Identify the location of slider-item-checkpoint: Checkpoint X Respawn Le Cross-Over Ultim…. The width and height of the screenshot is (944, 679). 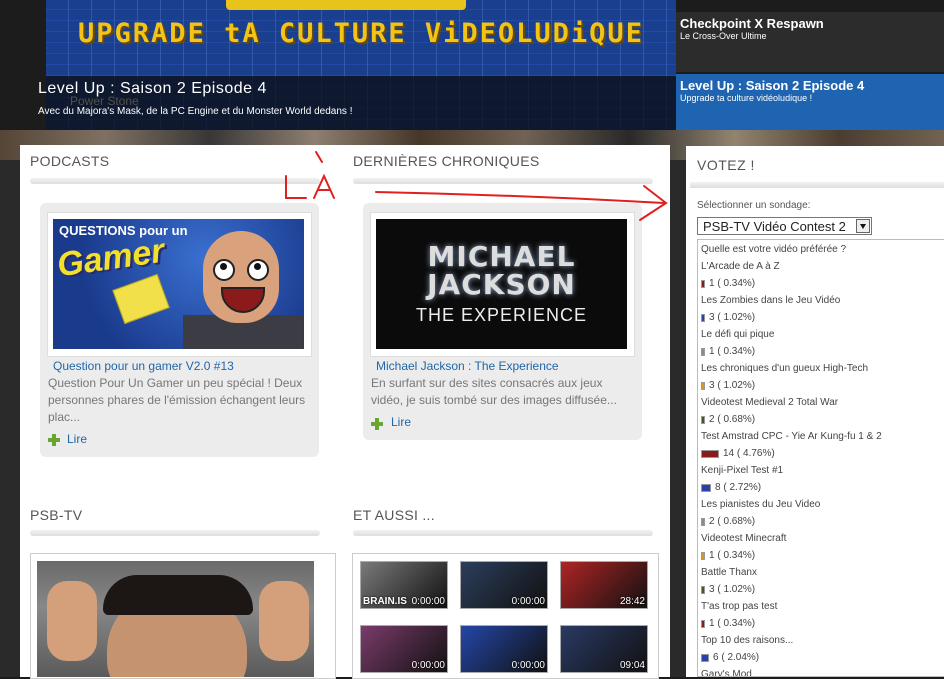
(810, 42).